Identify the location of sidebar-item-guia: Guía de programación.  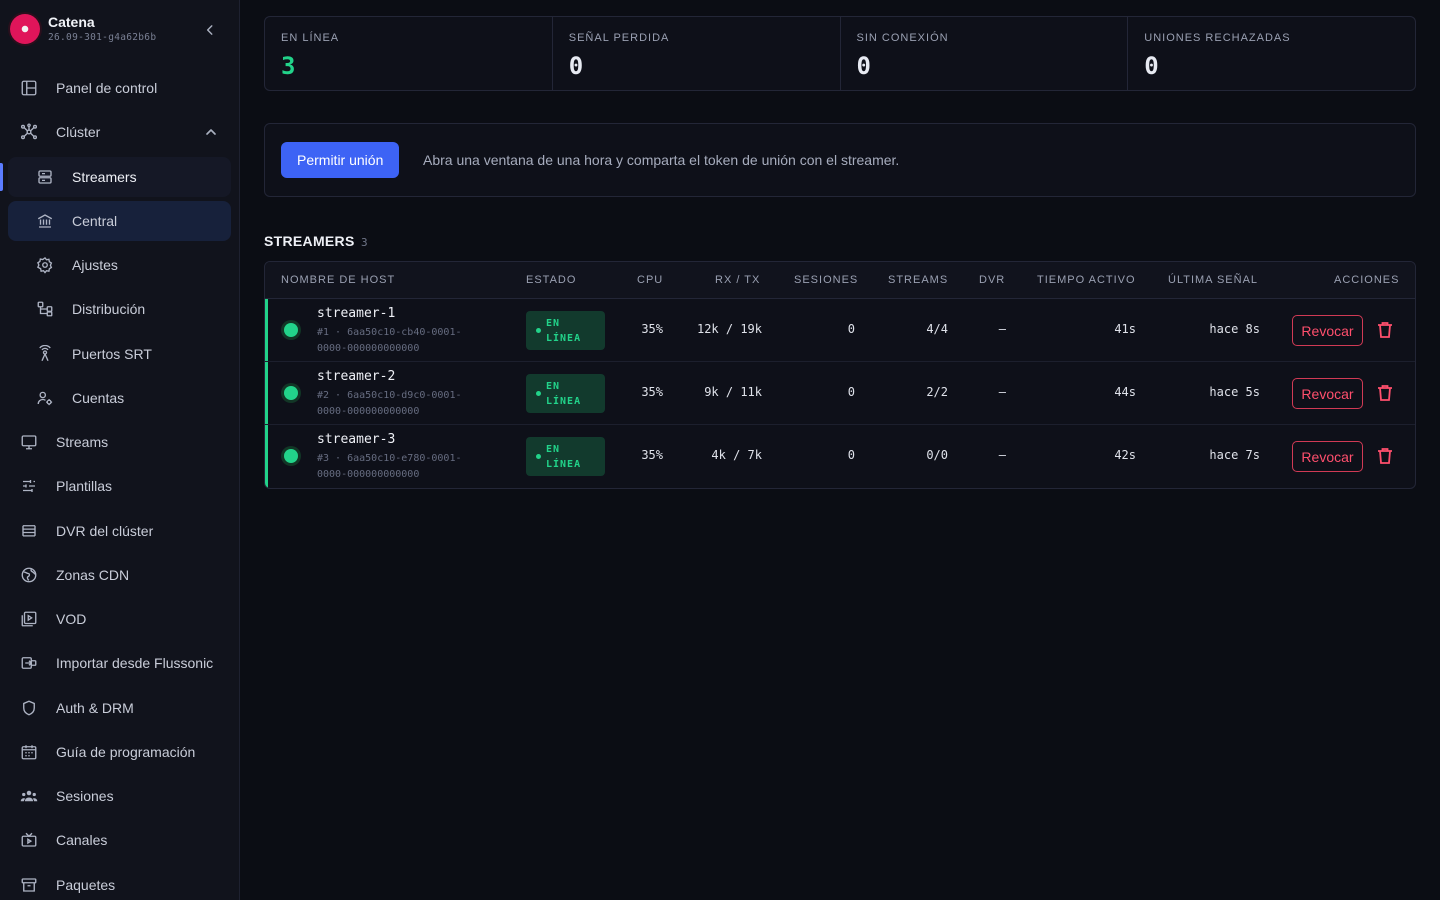
(119, 752).